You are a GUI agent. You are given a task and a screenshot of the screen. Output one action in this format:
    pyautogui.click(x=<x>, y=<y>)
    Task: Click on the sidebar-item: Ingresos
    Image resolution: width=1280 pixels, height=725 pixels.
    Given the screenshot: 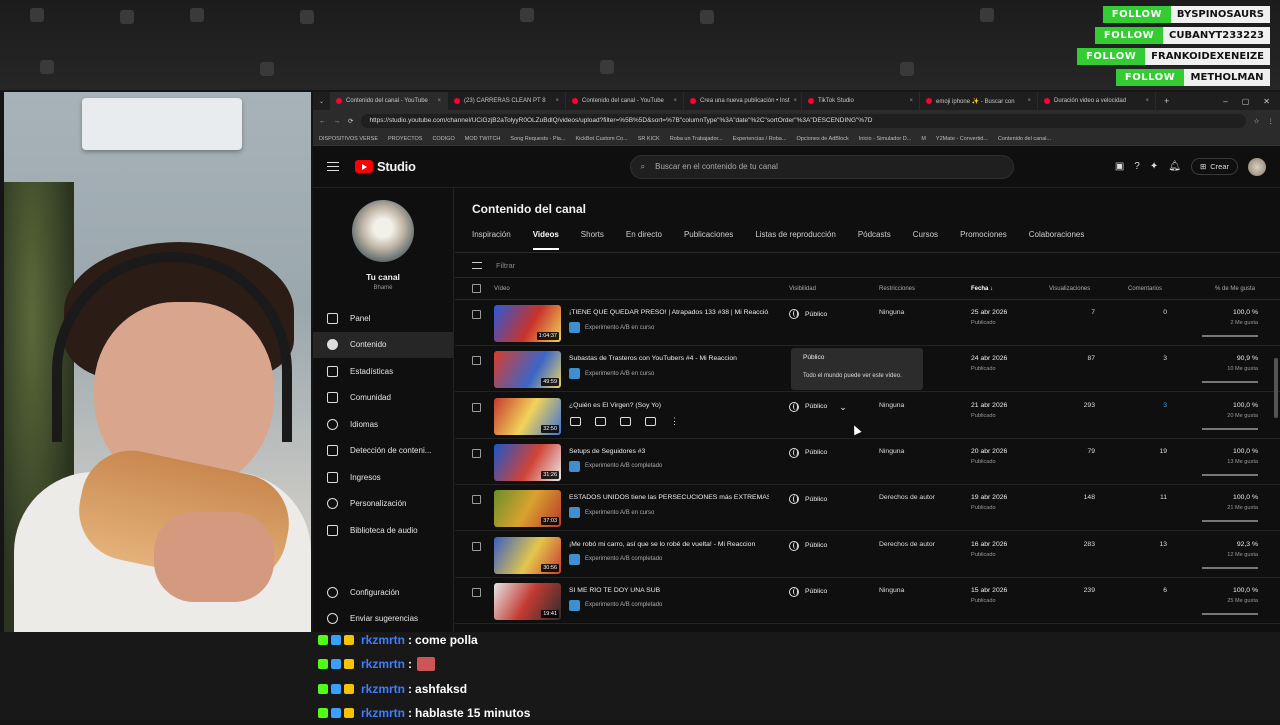 What is the action you would take?
    pyautogui.click(x=383, y=477)
    